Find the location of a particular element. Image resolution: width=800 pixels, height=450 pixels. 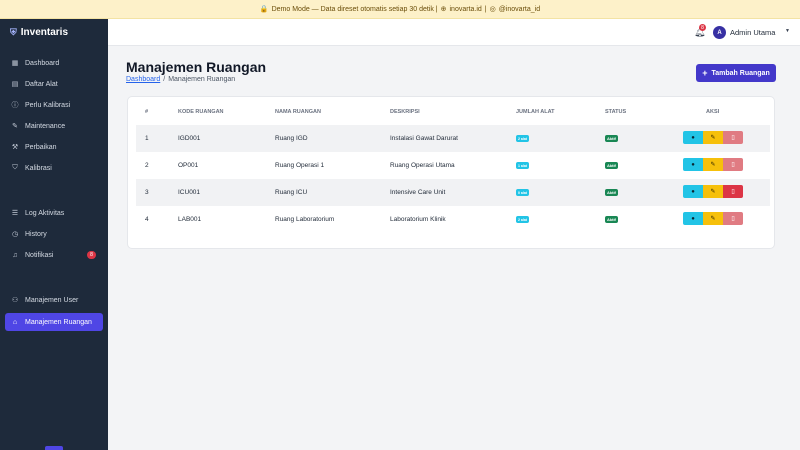

sidebar-item-manajemen-ruangan: ⌂ Manajemen Ruangan is located at coordinates (54, 322).